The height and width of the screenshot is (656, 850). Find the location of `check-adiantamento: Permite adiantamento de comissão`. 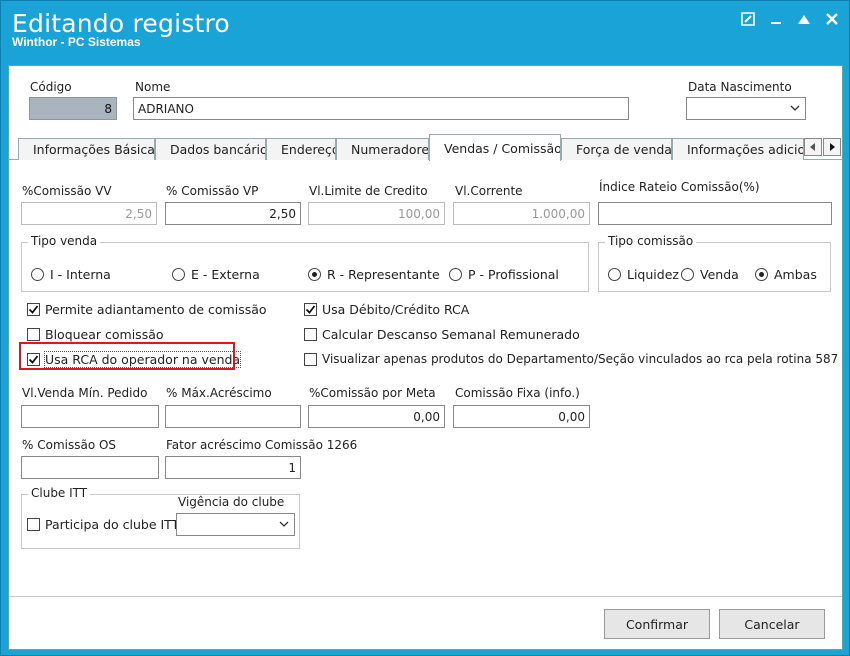

check-adiantamento: Permite adiantamento de comissão is located at coordinates (147, 309).